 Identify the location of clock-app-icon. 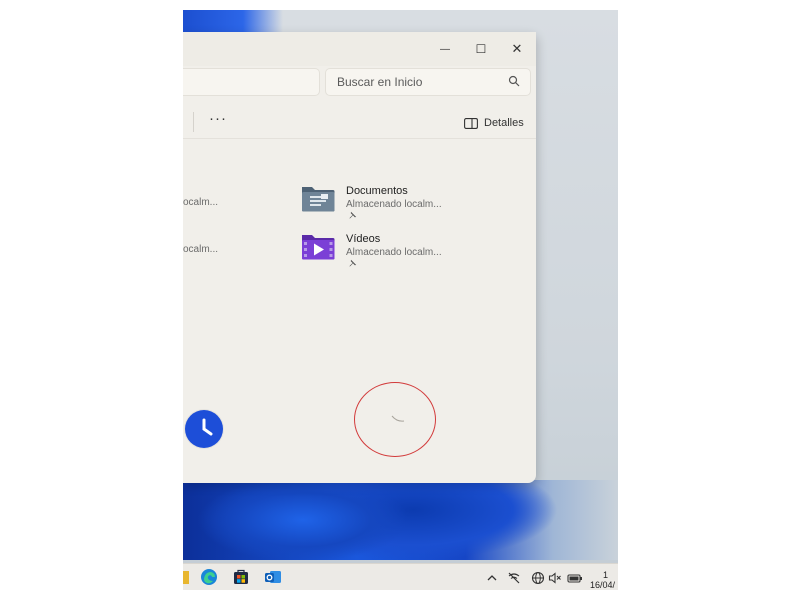
(204, 429).